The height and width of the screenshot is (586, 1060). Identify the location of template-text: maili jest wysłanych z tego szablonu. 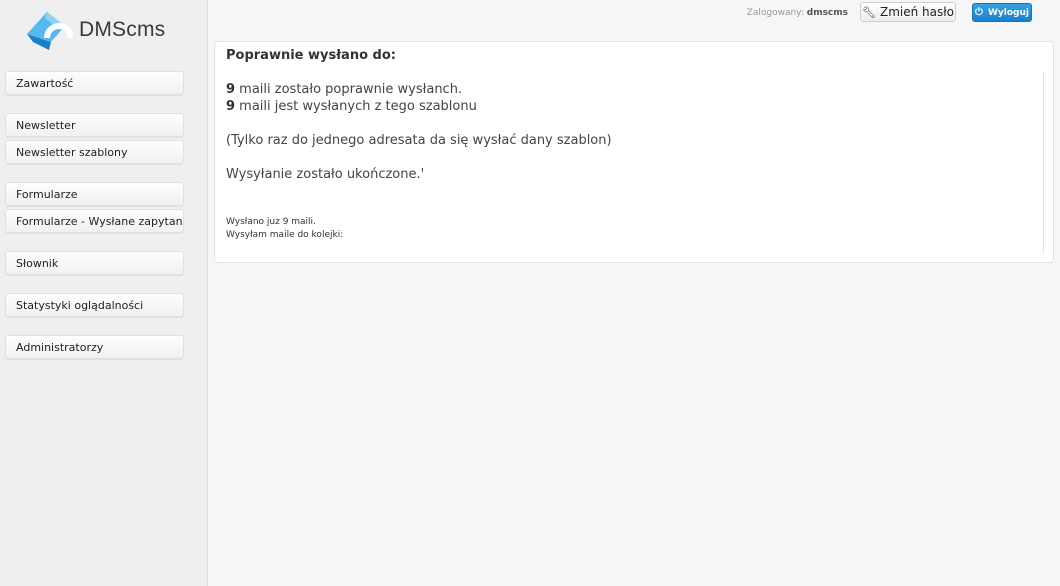
(356, 106).